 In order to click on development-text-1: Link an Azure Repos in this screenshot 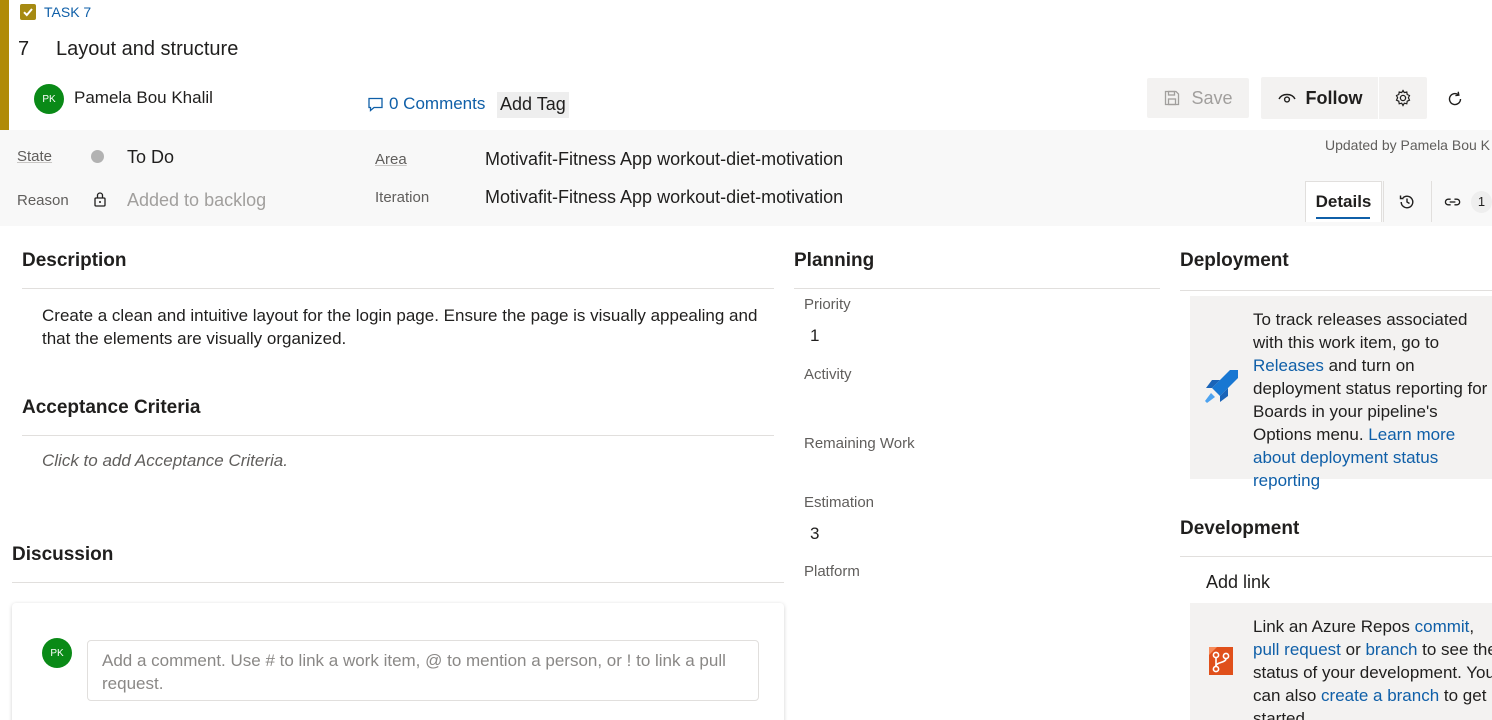, I will do `click(1334, 626)`.